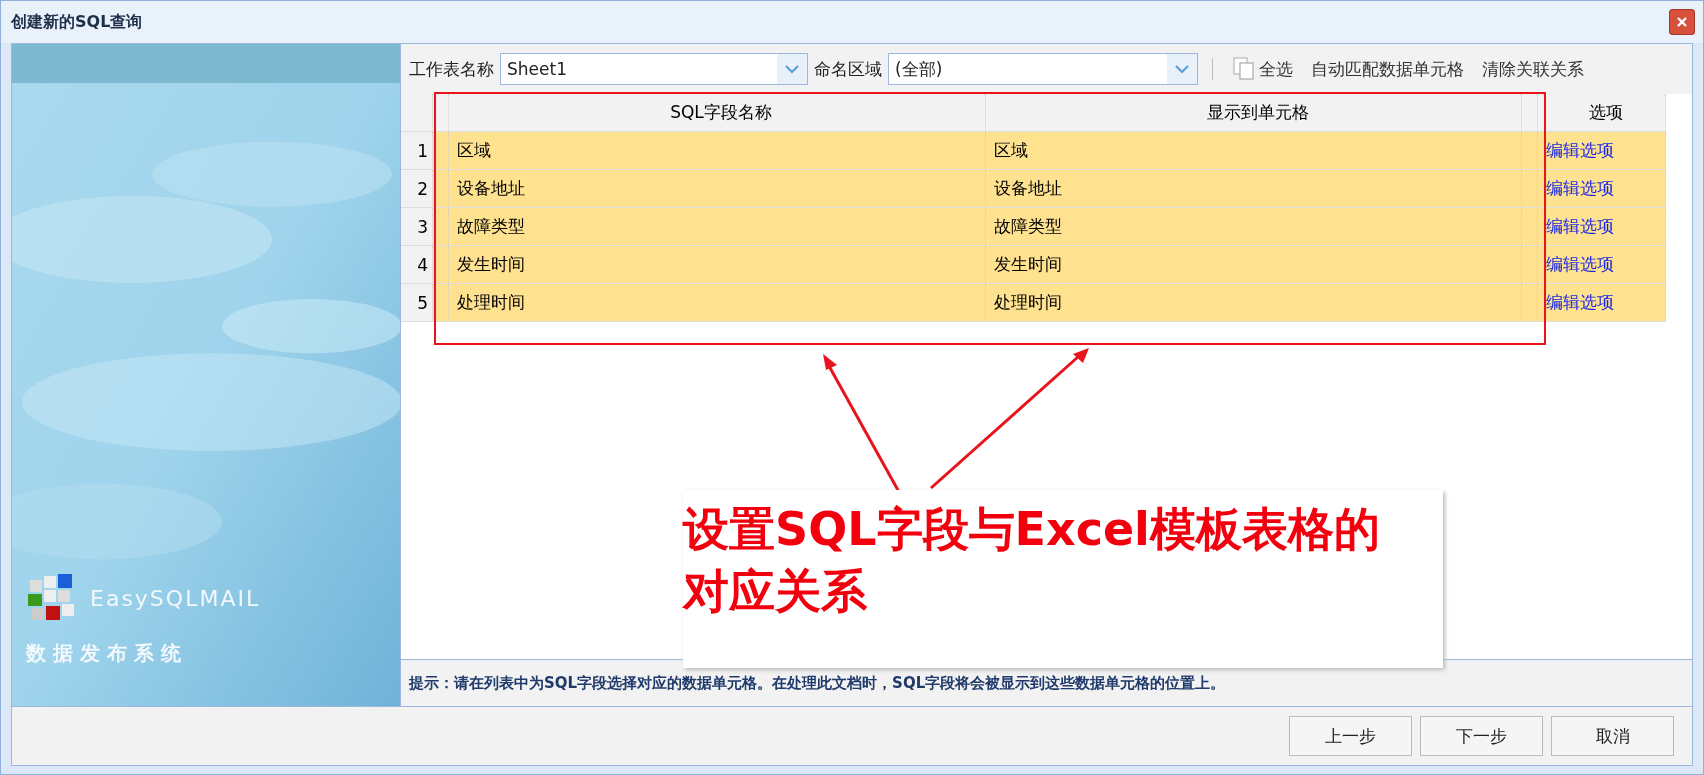 Image resolution: width=1704 pixels, height=775 pixels. Describe the element at coordinates (1533, 69) in the screenshot. I see `toolbar-button: 清除关联关系` at that location.